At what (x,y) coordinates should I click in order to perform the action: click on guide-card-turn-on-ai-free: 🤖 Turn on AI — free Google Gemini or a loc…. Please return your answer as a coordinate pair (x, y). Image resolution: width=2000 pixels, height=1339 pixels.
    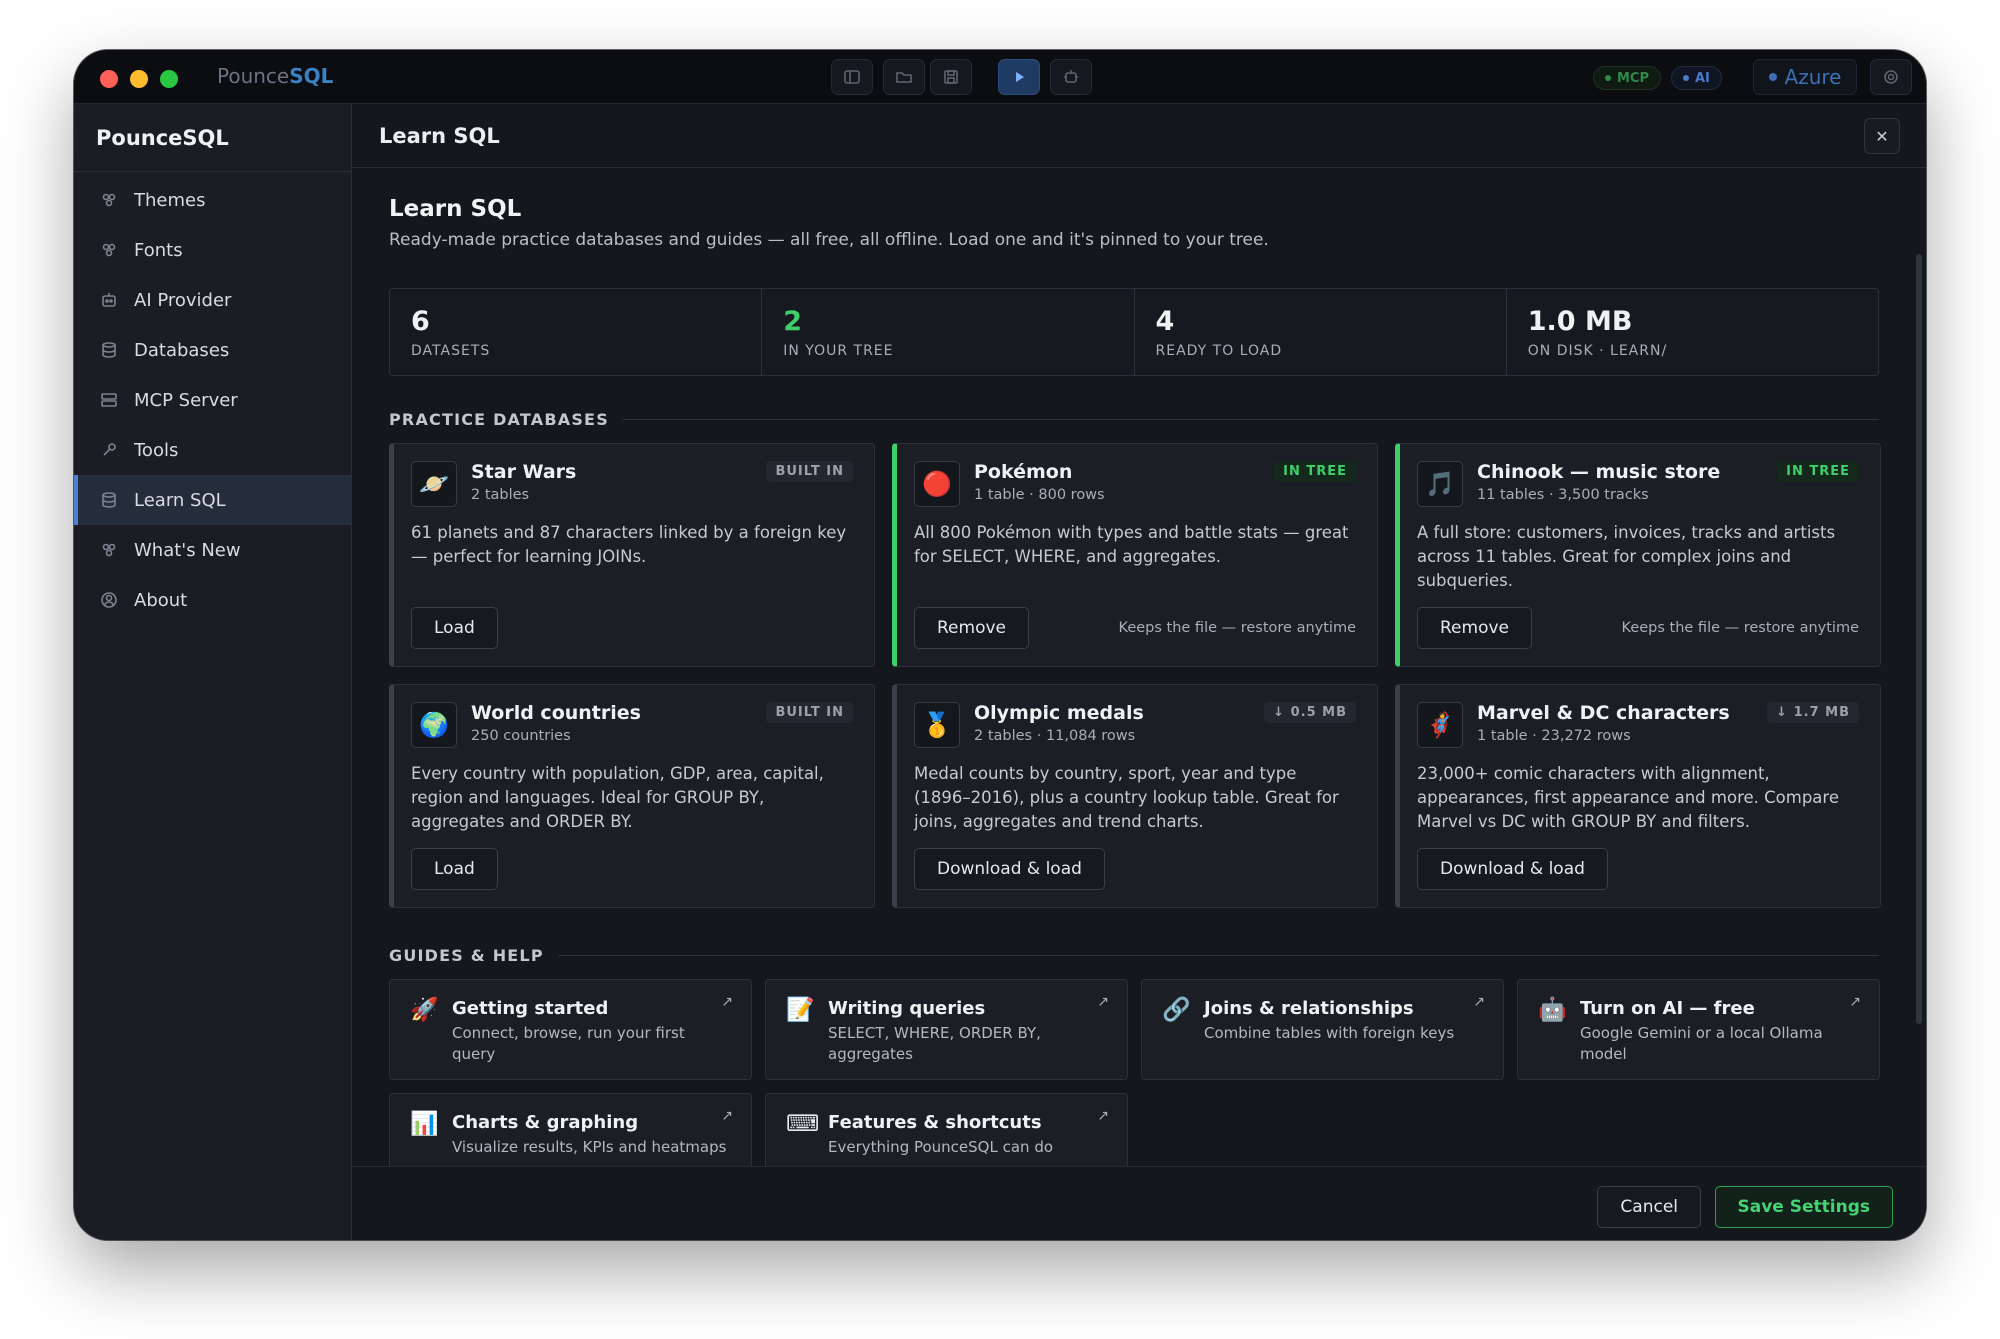
    Looking at the image, I should click on (1698, 1029).